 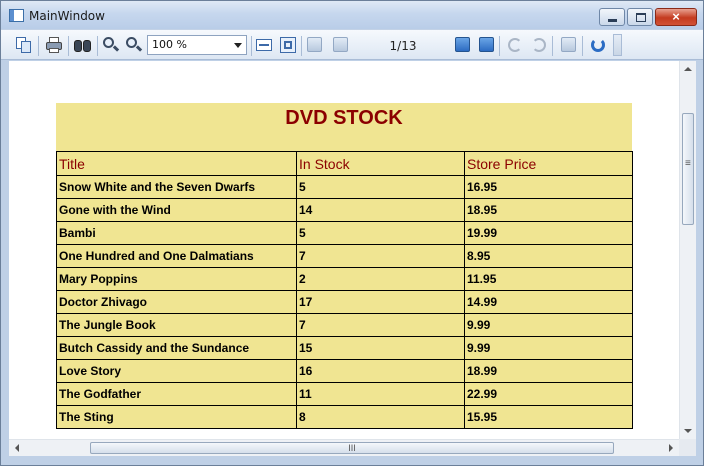 I want to click on toolbar-overflow-icon, so click(x=617, y=45).